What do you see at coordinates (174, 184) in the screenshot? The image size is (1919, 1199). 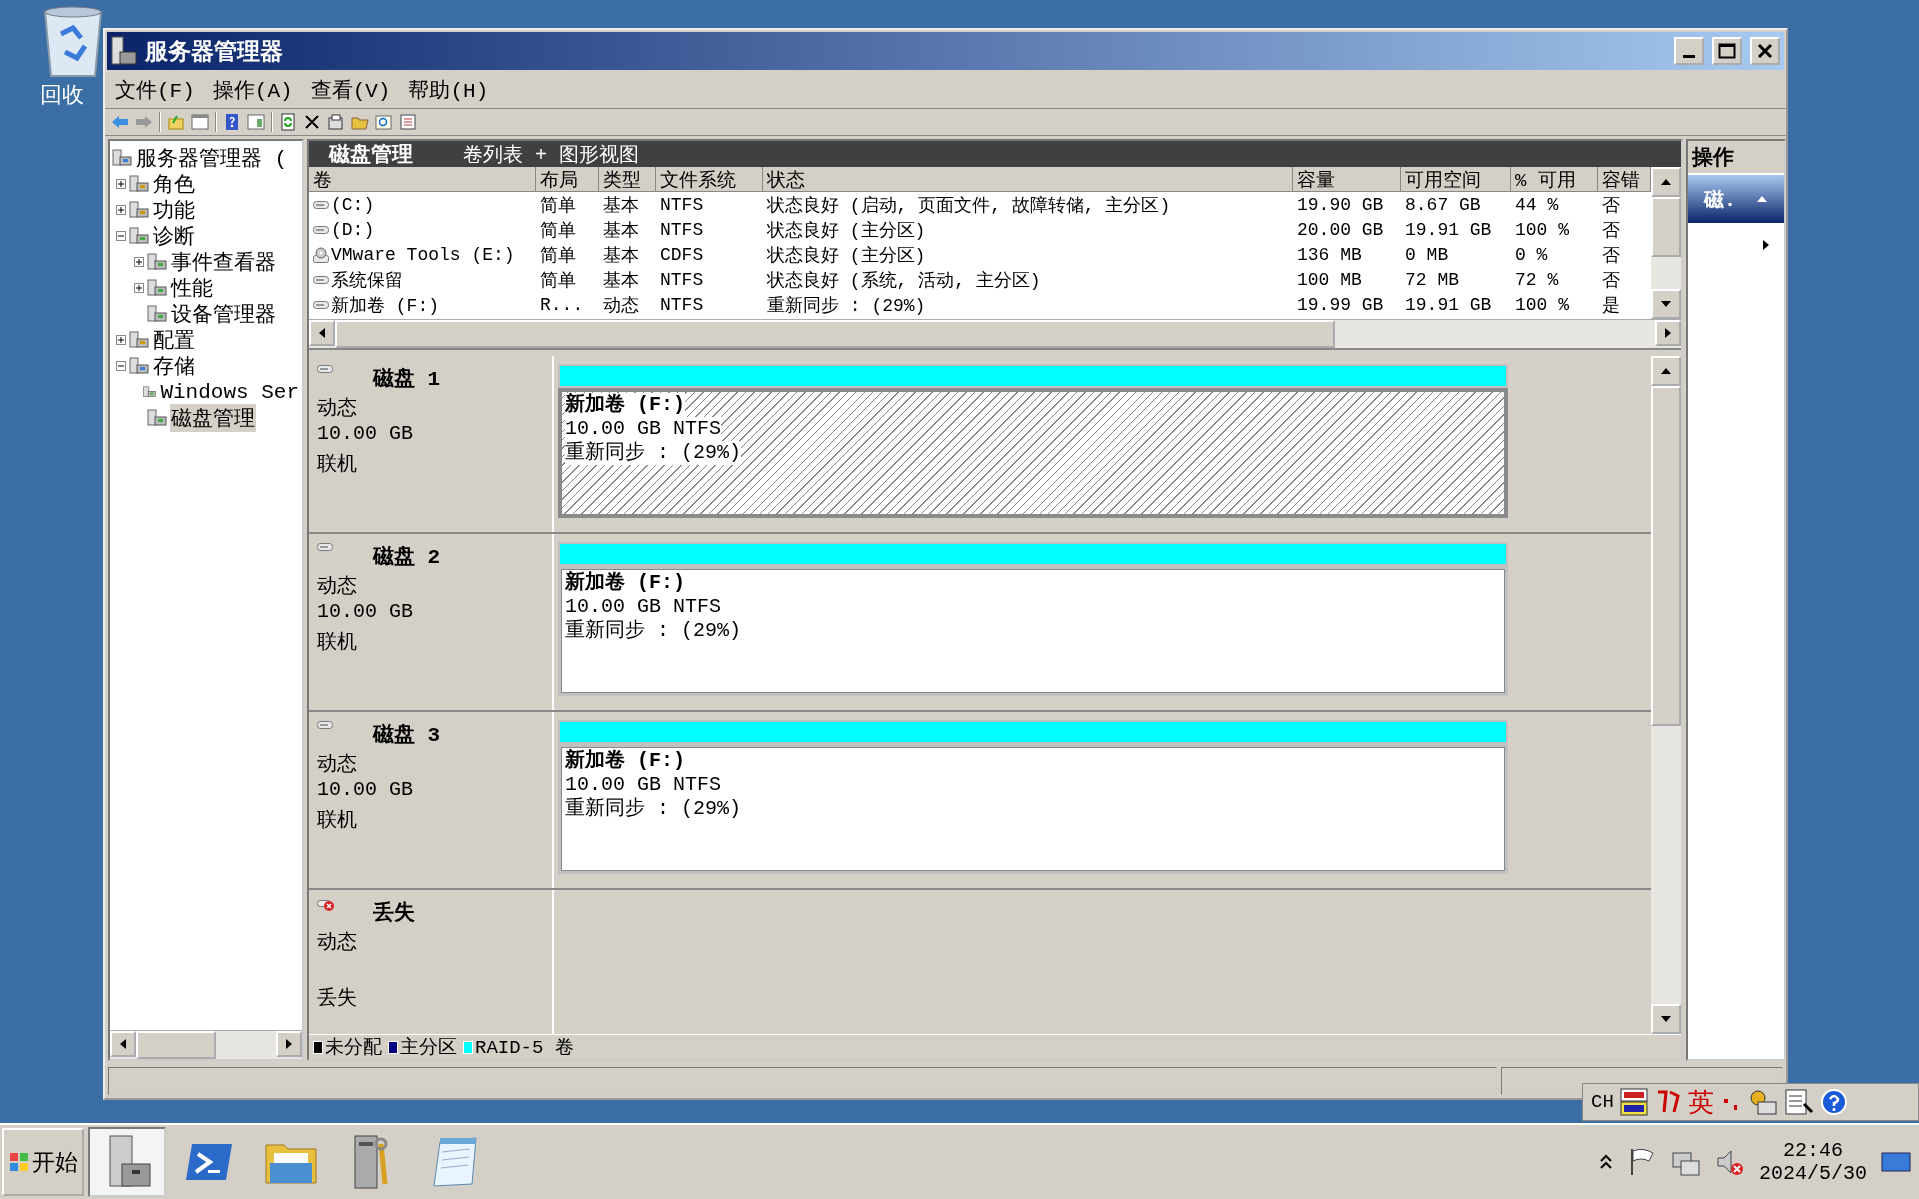 I see `tree-item: 角色` at bounding box center [174, 184].